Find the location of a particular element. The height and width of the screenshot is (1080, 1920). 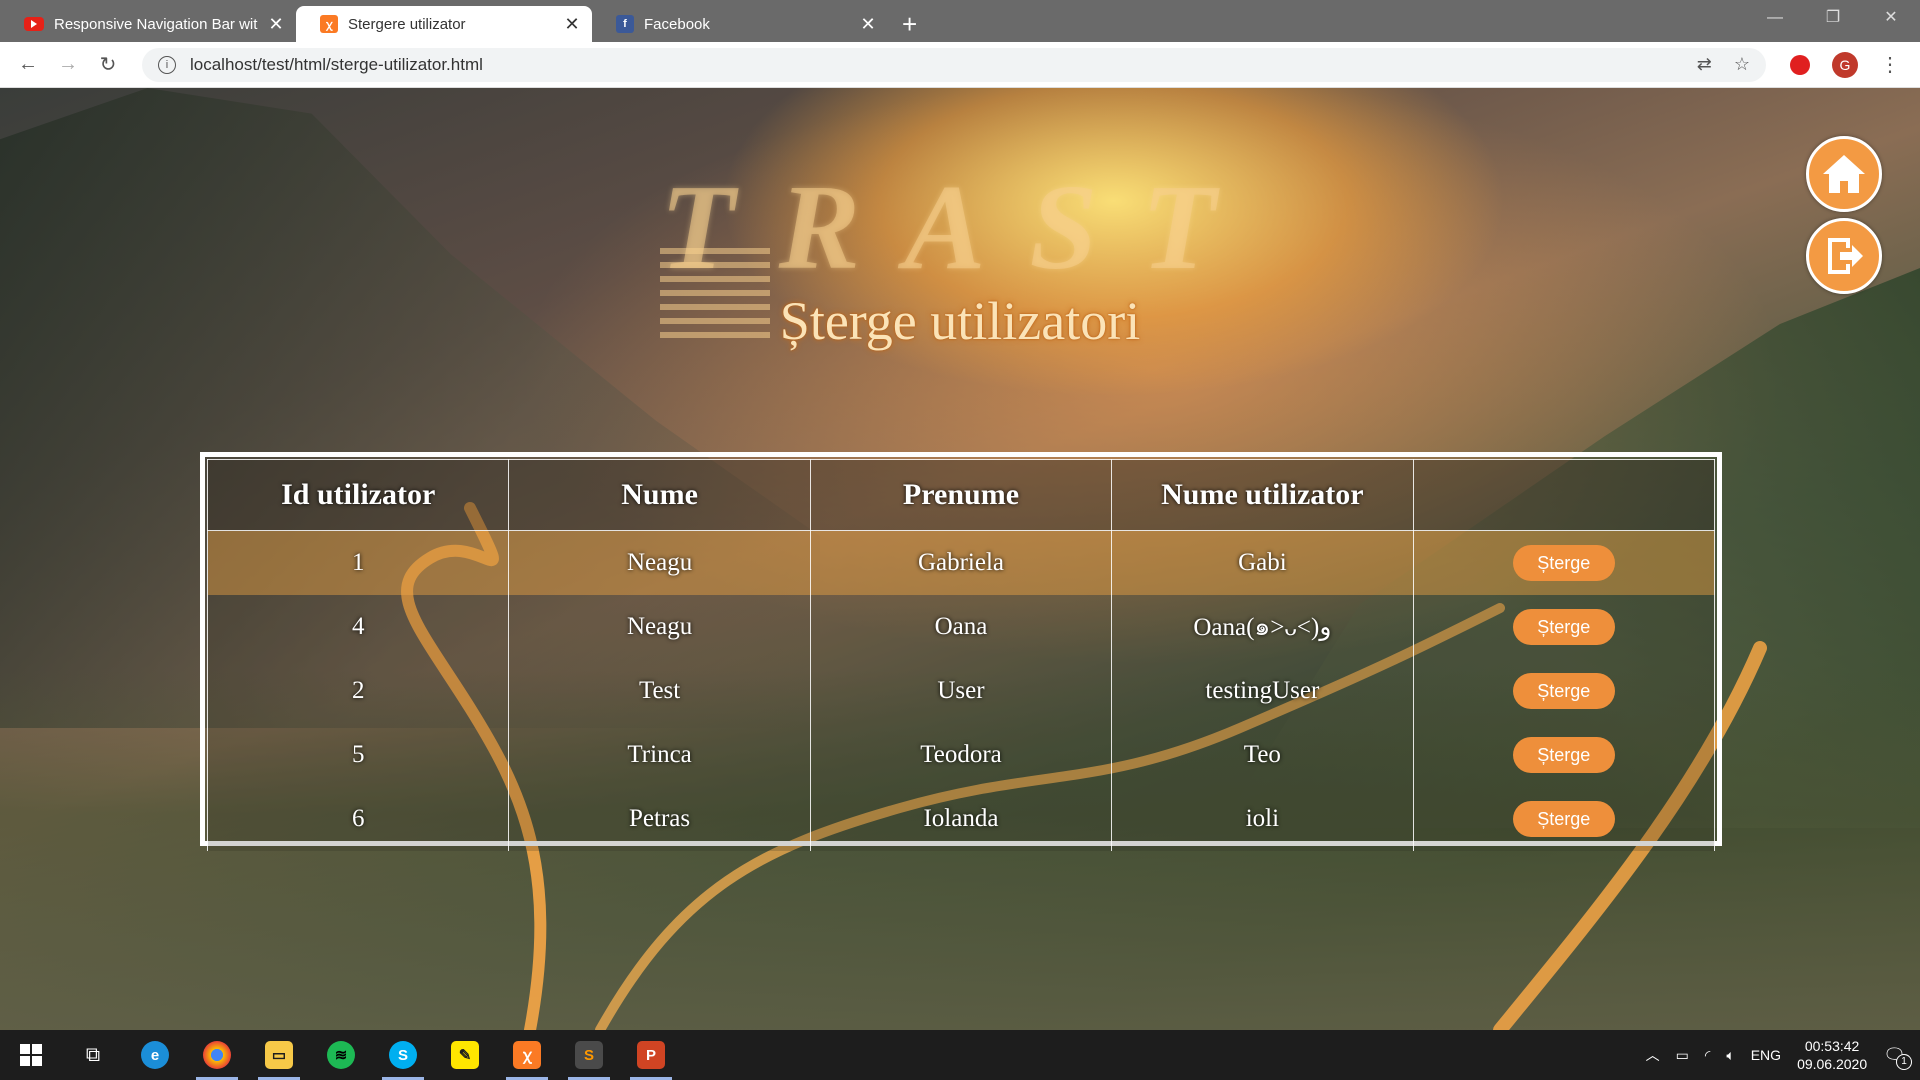

chrome-icon is located at coordinates (217, 1055).